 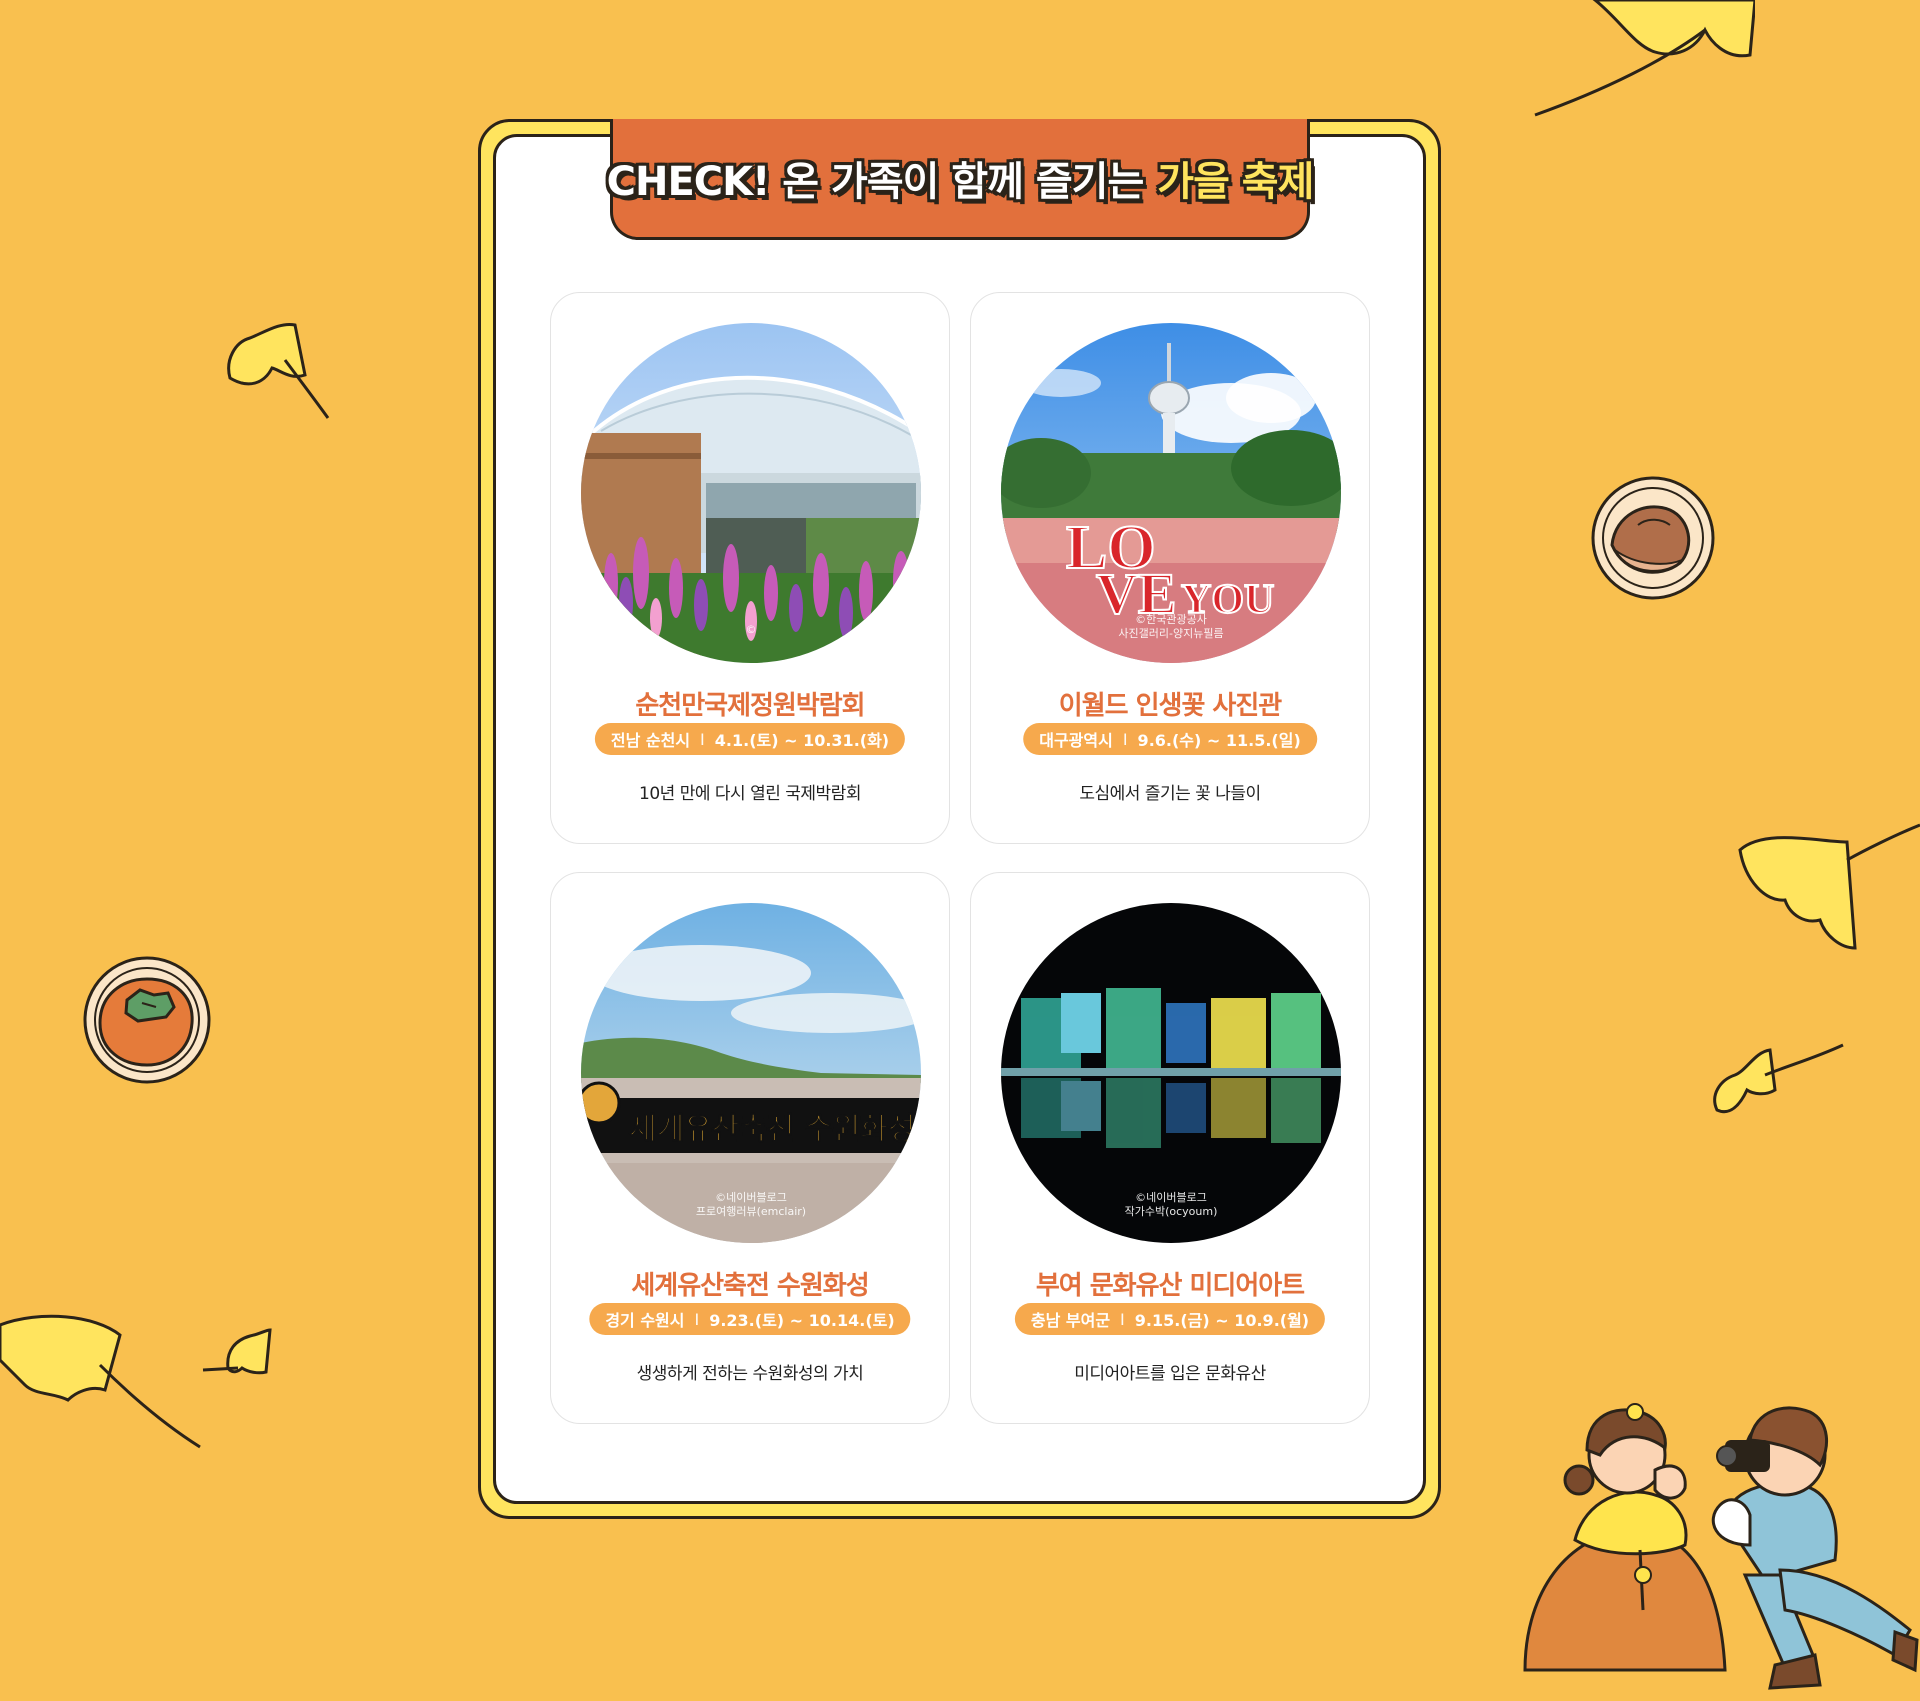 I want to click on region: 경기 수원시, so click(x=645, y=1320).